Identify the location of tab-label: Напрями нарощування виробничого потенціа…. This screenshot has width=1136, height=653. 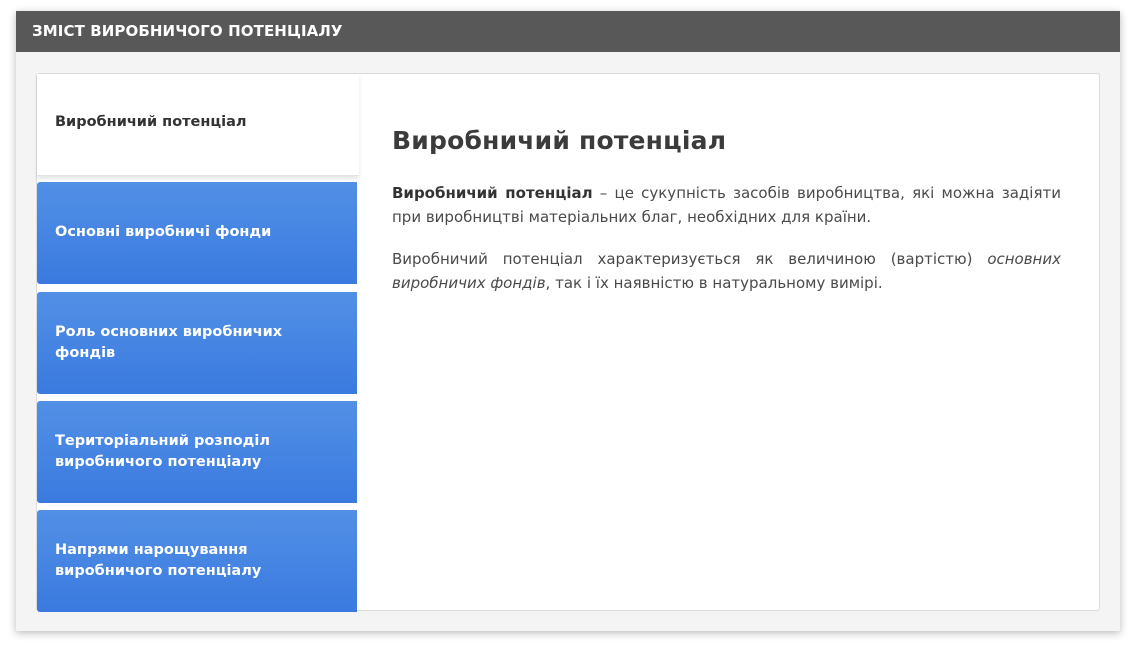
(158, 560).